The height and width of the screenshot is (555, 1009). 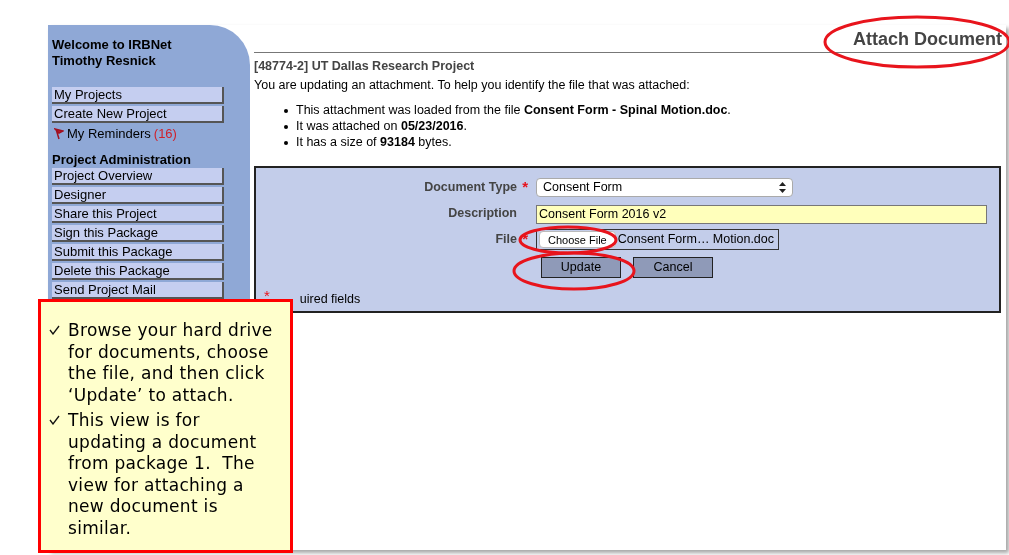 What do you see at coordinates (171, 363) in the screenshot?
I see `callout-text: Browse your hard drive for documents, choose the file, and then click ‘Update’ to attach.` at bounding box center [171, 363].